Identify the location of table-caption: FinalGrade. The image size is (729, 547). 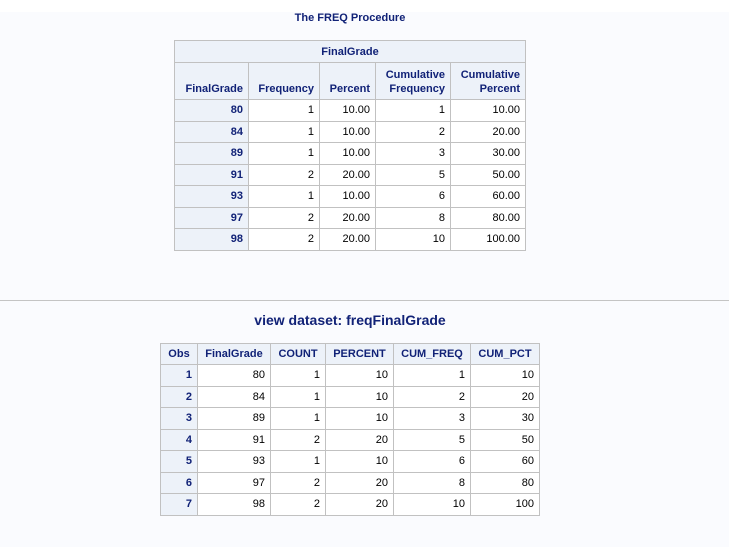
(350, 51).